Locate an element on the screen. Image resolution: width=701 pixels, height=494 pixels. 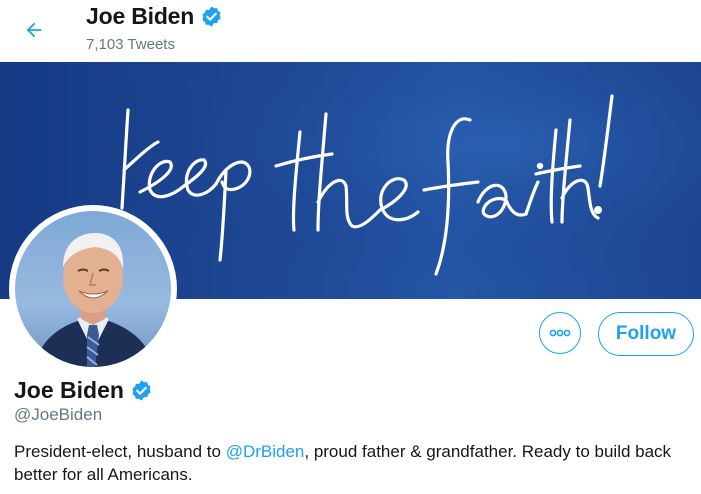
tweet-count: 7,103 Tweets is located at coordinates (130, 44).